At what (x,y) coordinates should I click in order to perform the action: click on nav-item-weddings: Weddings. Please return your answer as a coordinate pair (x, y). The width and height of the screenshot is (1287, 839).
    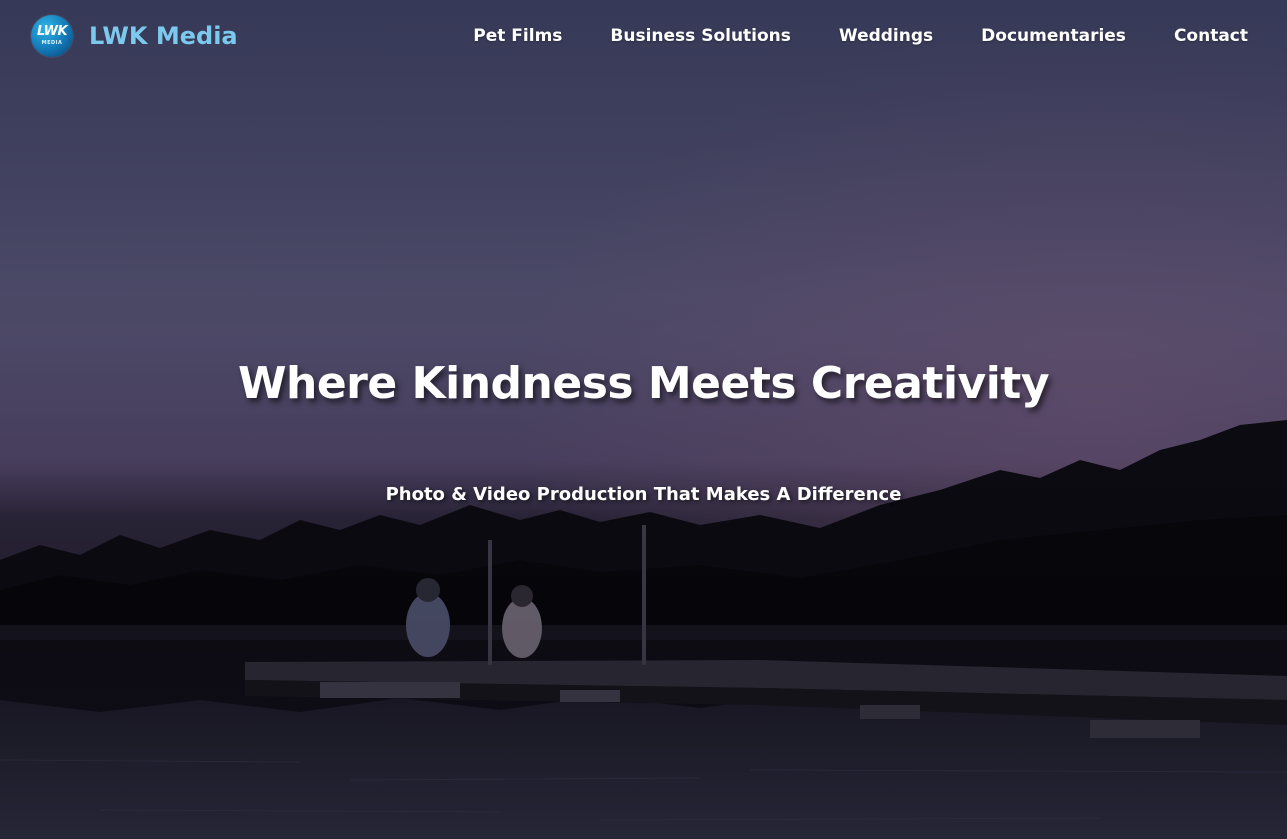
    Looking at the image, I should click on (886, 36).